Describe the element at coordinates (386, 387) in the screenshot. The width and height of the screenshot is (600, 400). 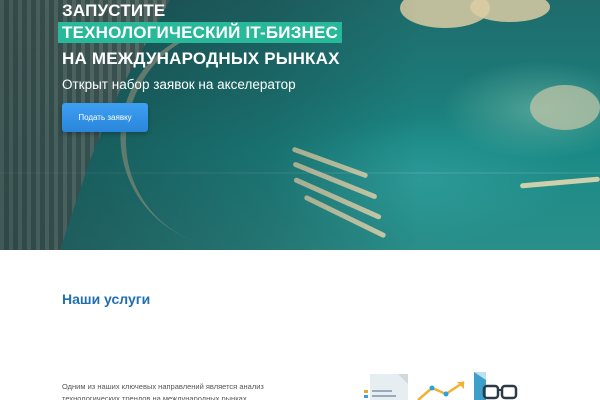
I see `document-icon` at that location.